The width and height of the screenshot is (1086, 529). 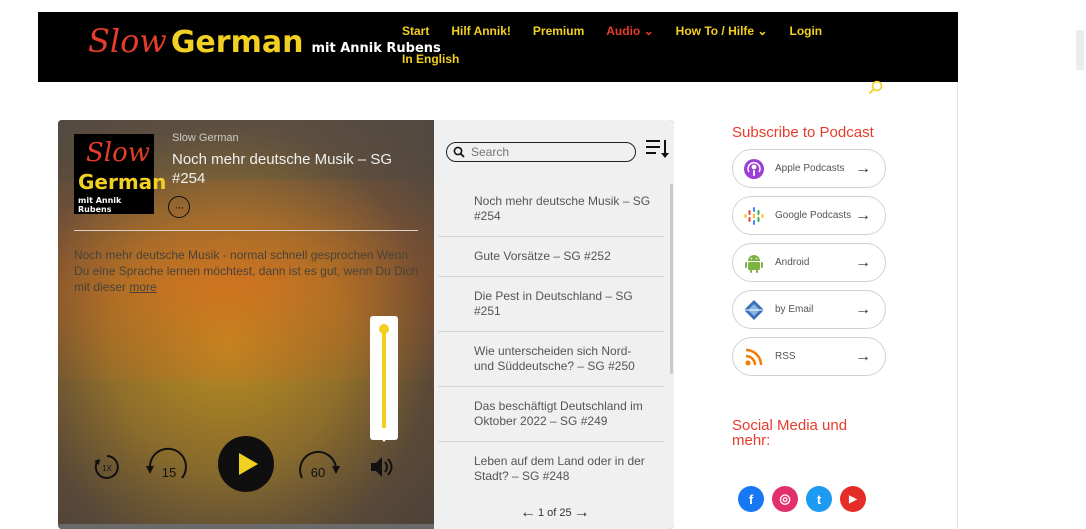 I want to click on subscribe-label: RSS, so click(x=785, y=356).